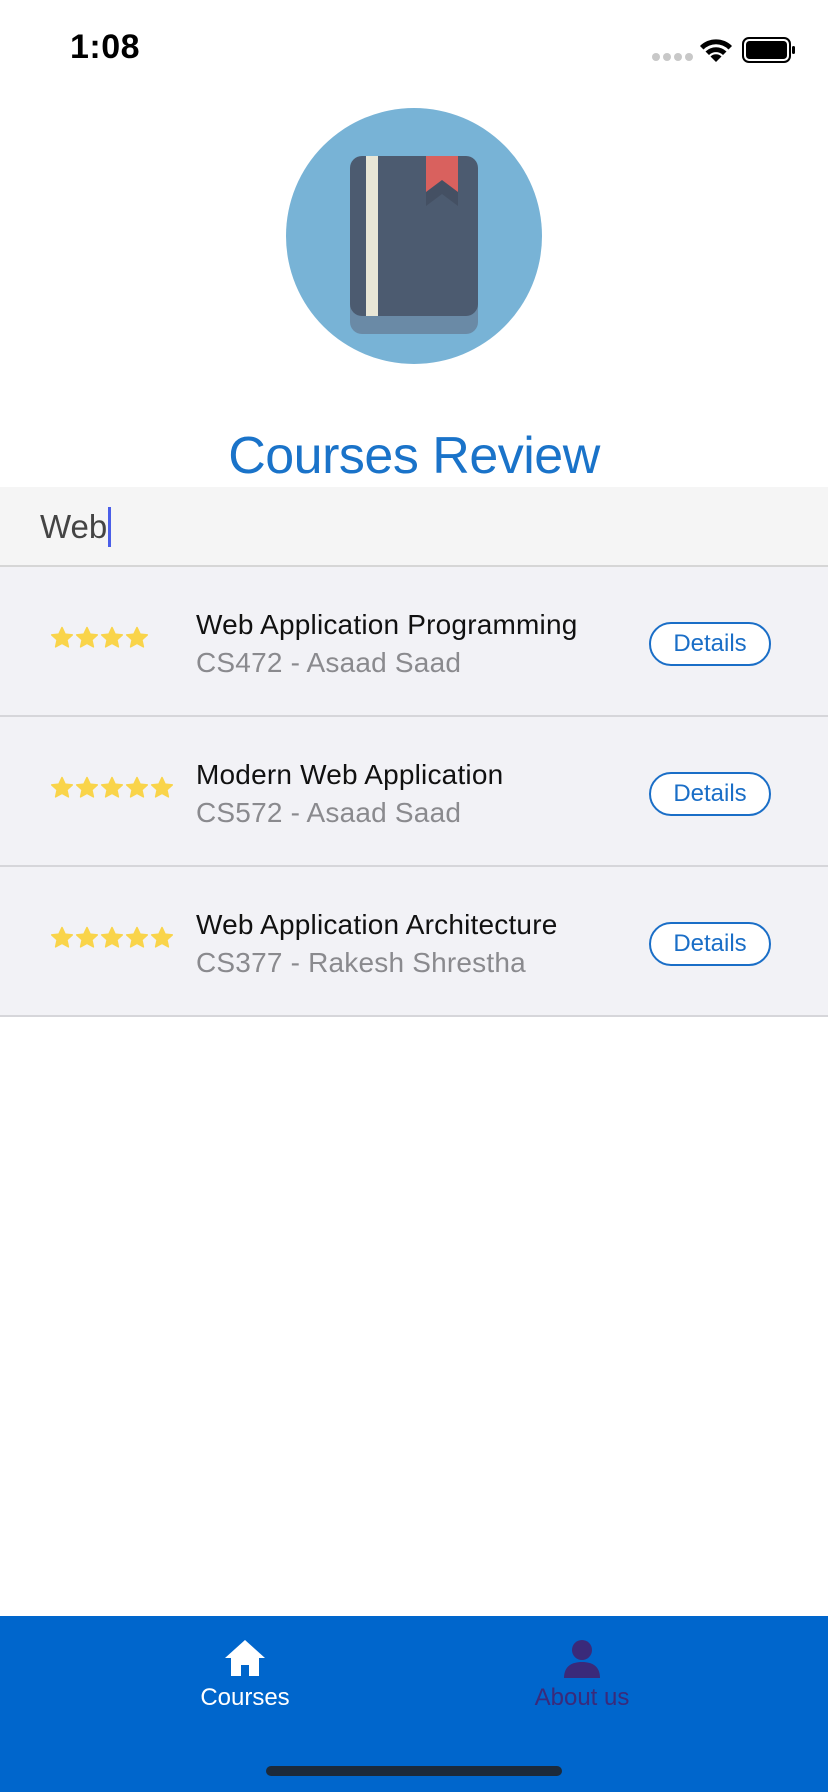  What do you see at coordinates (716, 50) in the screenshot?
I see `wifi-icon` at bounding box center [716, 50].